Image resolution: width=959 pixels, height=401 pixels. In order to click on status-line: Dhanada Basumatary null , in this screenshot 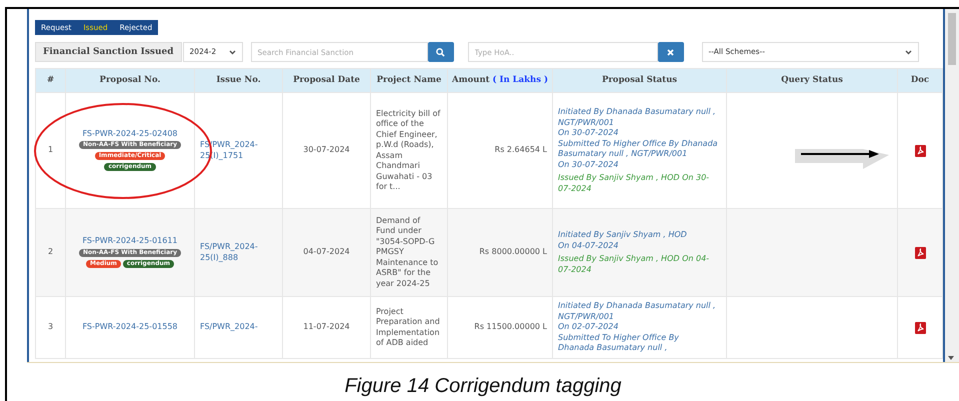, I will do `click(613, 348)`.